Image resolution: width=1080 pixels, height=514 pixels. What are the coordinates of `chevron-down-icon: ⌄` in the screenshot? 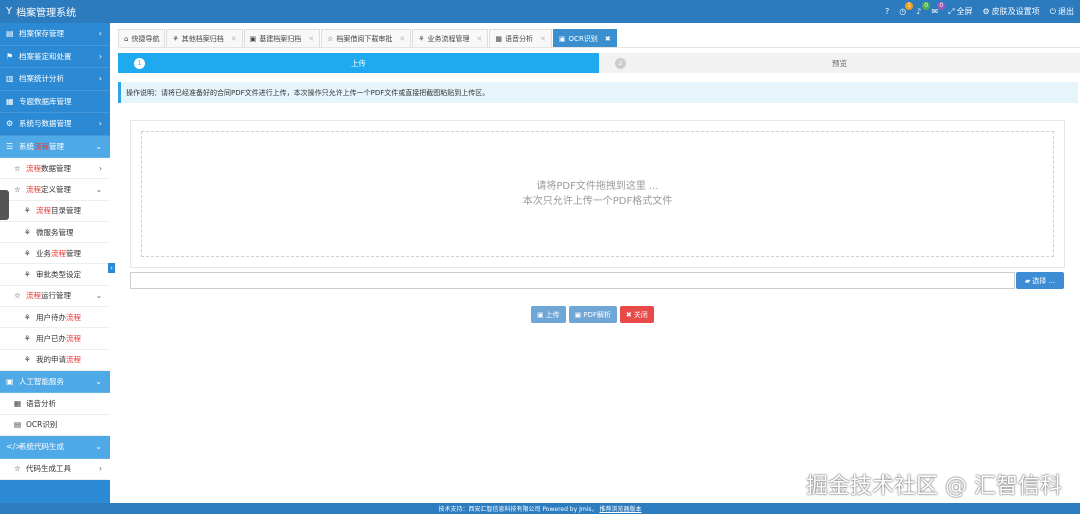 It's located at (98, 146).